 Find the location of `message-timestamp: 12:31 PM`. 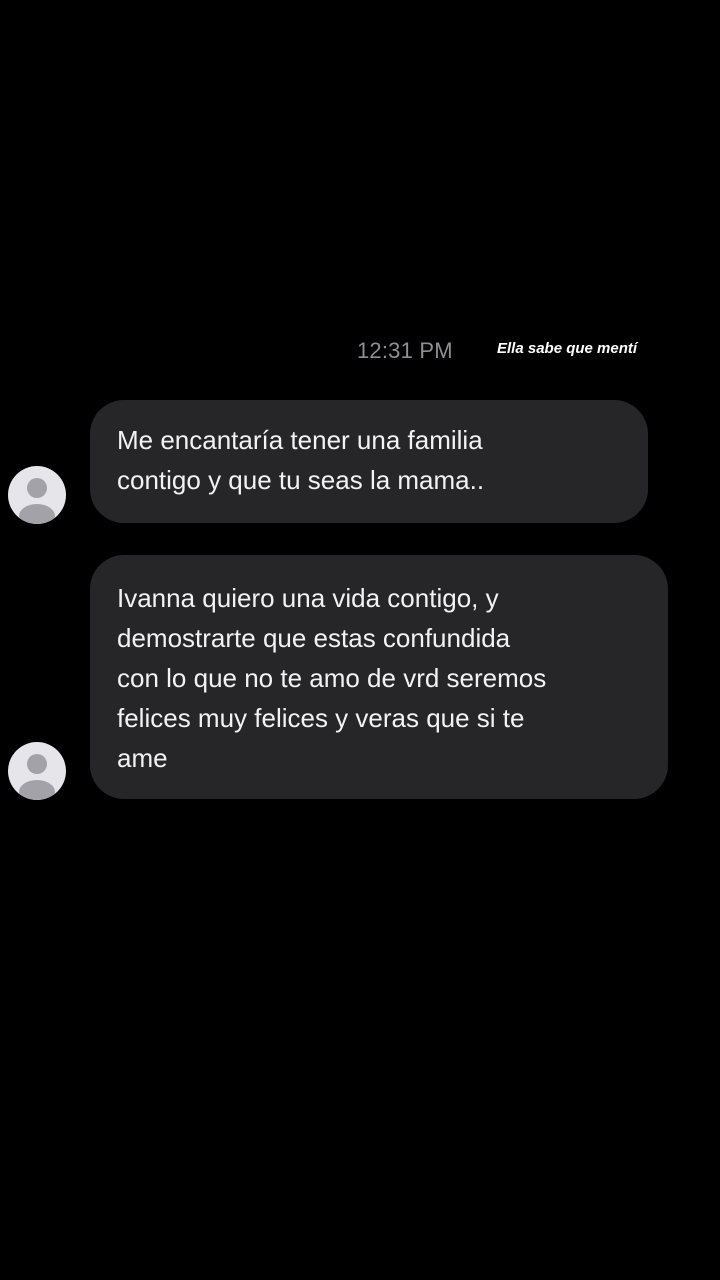

message-timestamp: 12:31 PM is located at coordinates (405, 350).